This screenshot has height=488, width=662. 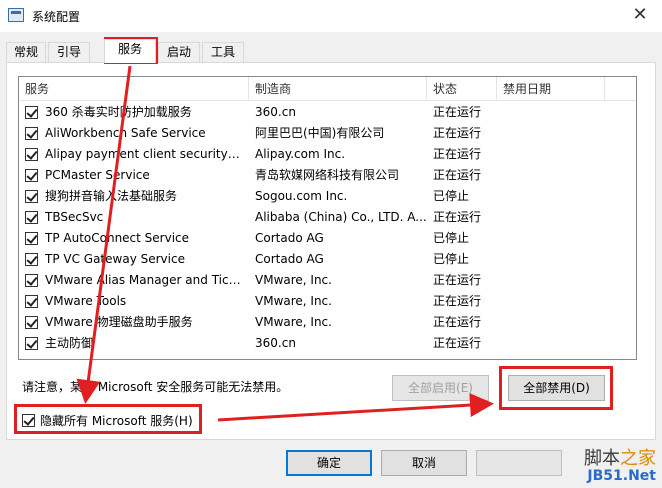 I want to click on arrow-to-hide-ms, so click(x=104, y=234).